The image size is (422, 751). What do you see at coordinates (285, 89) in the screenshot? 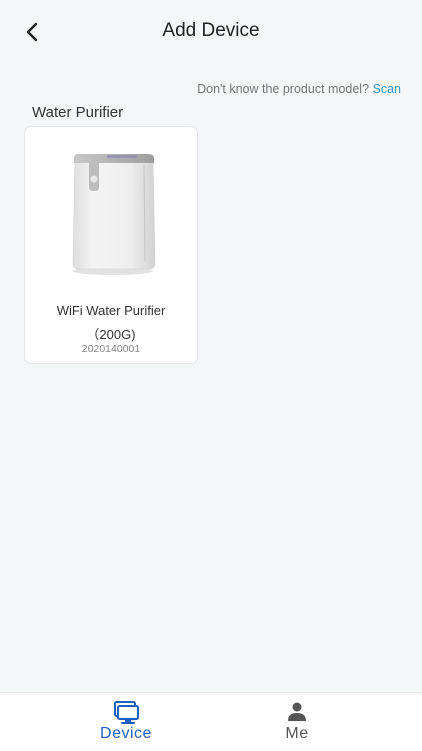
I see `hint-text: Don't know the product model?` at bounding box center [285, 89].